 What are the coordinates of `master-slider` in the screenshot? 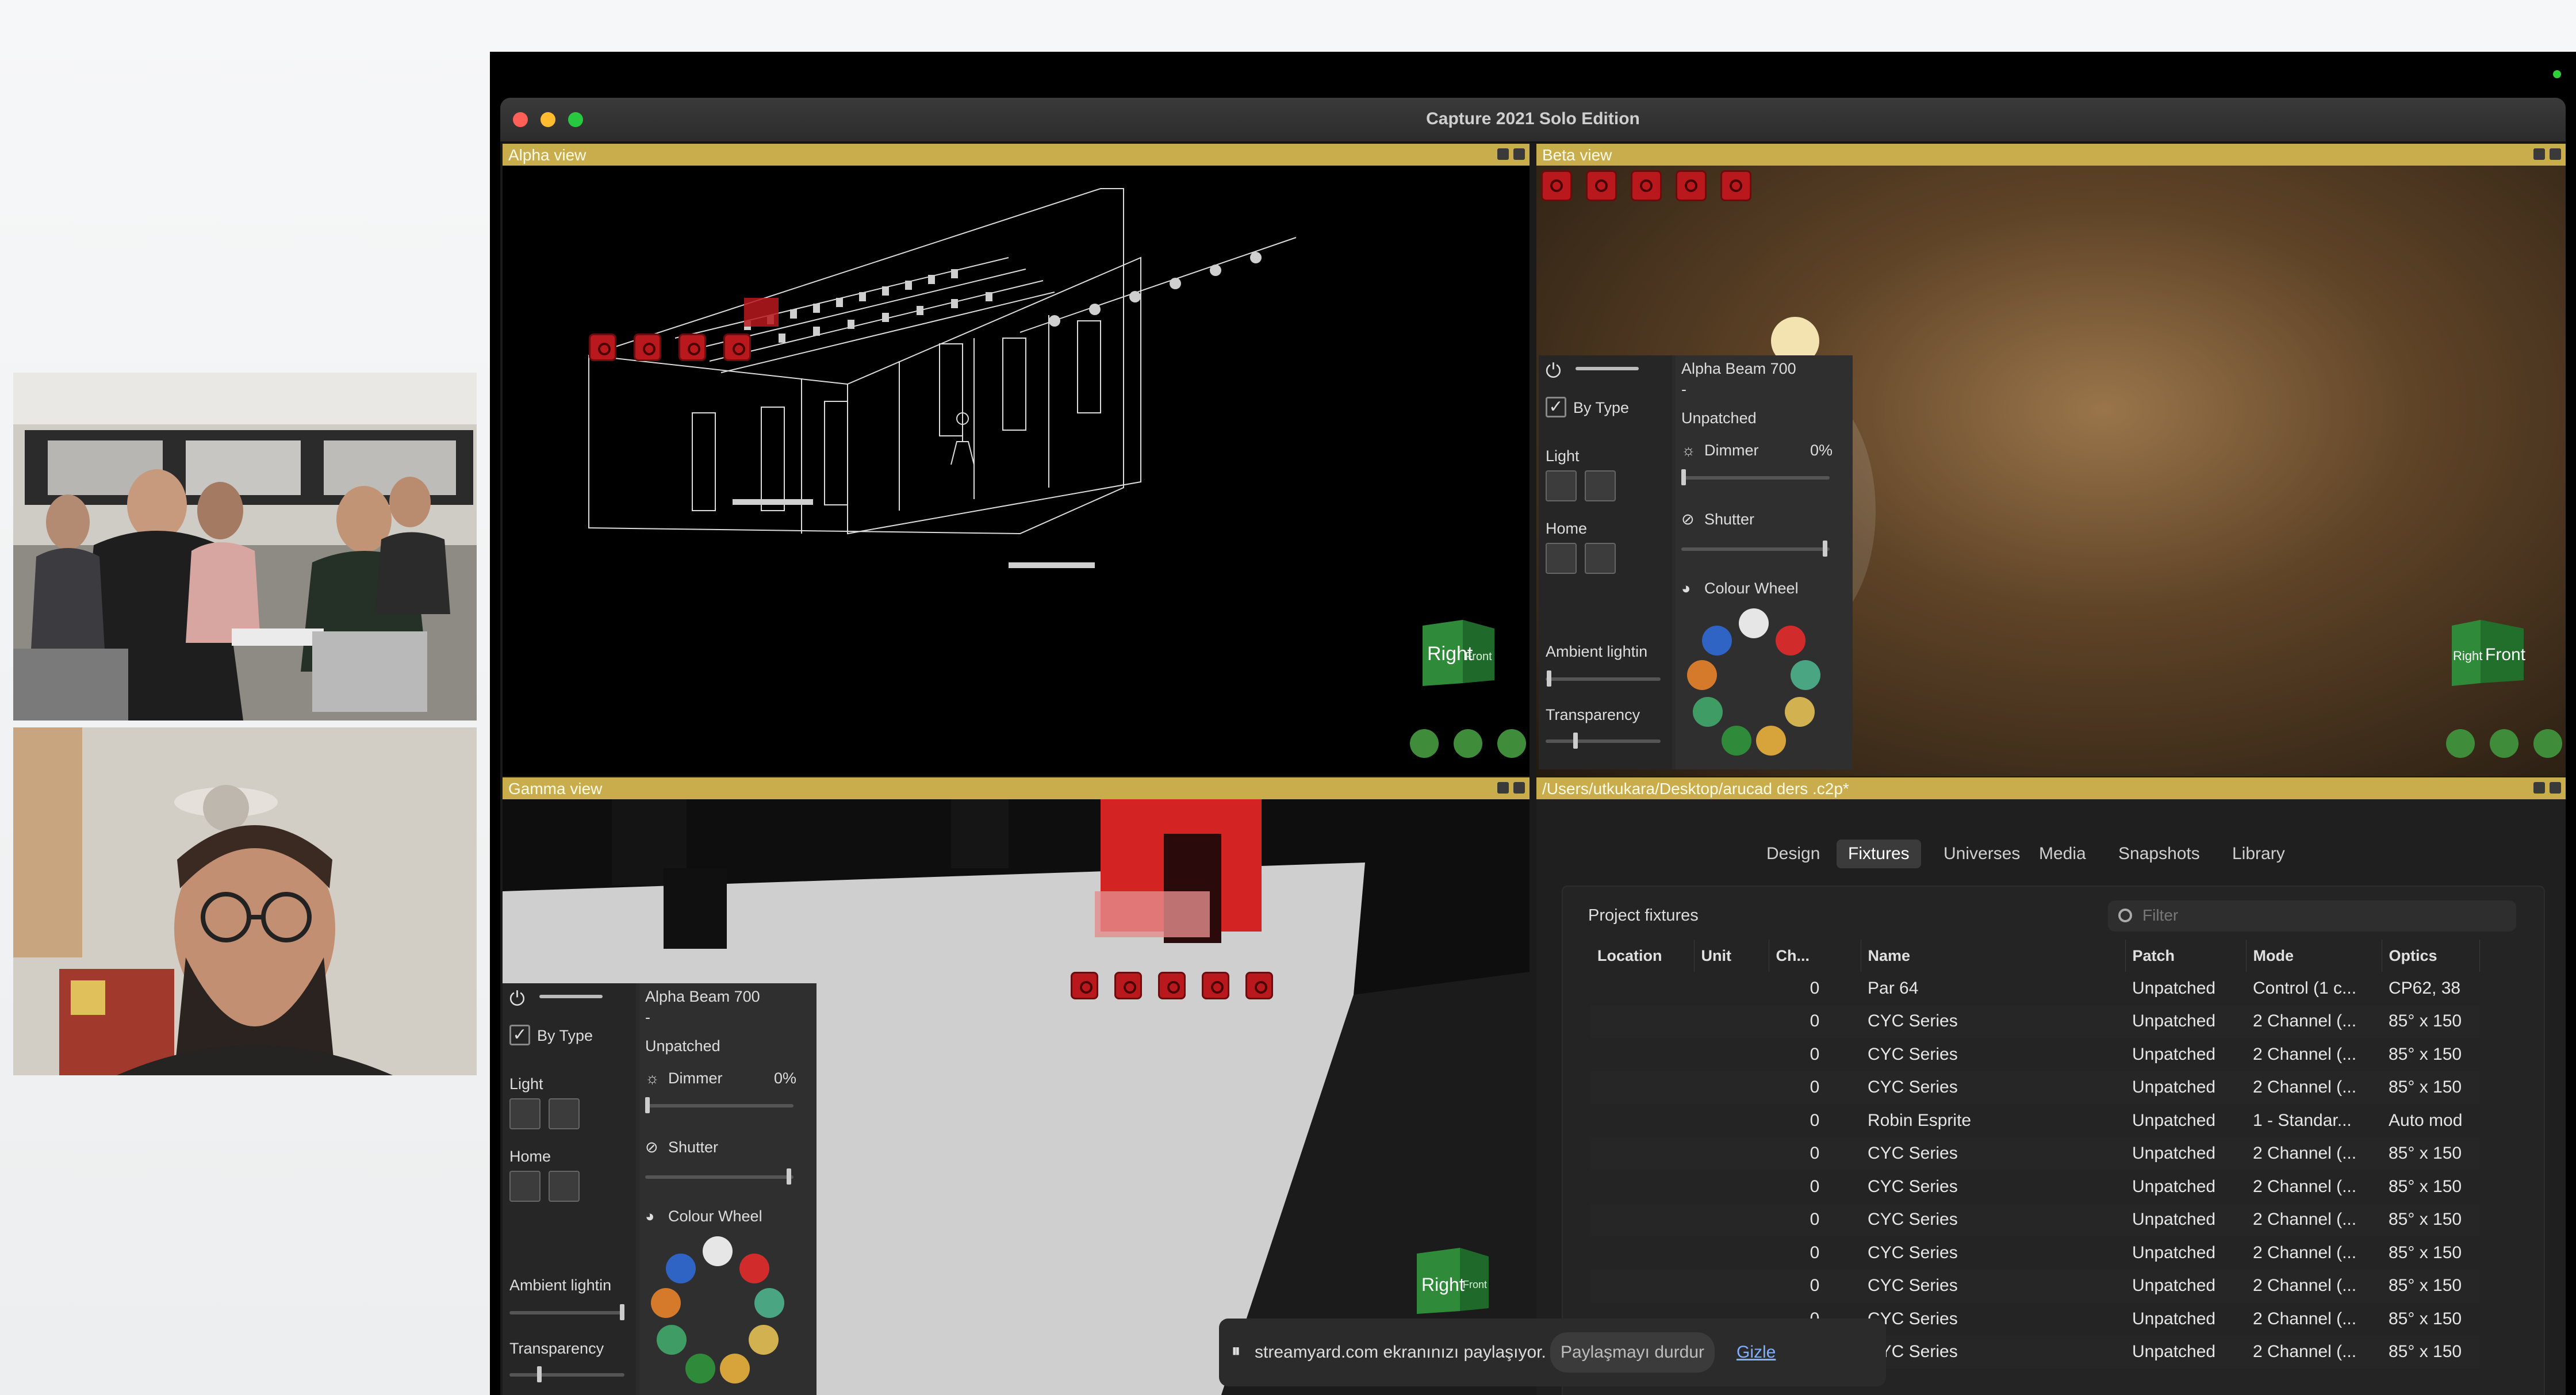 It's located at (571, 997).